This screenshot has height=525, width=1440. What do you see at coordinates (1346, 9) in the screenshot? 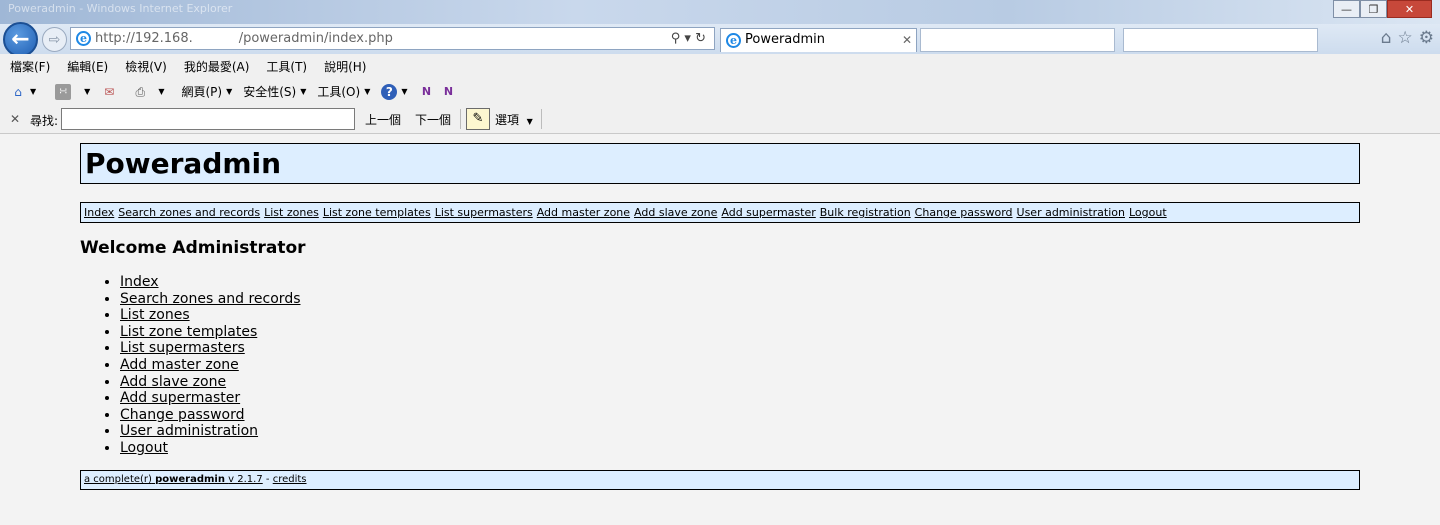
I see `minimize-button: —` at bounding box center [1346, 9].